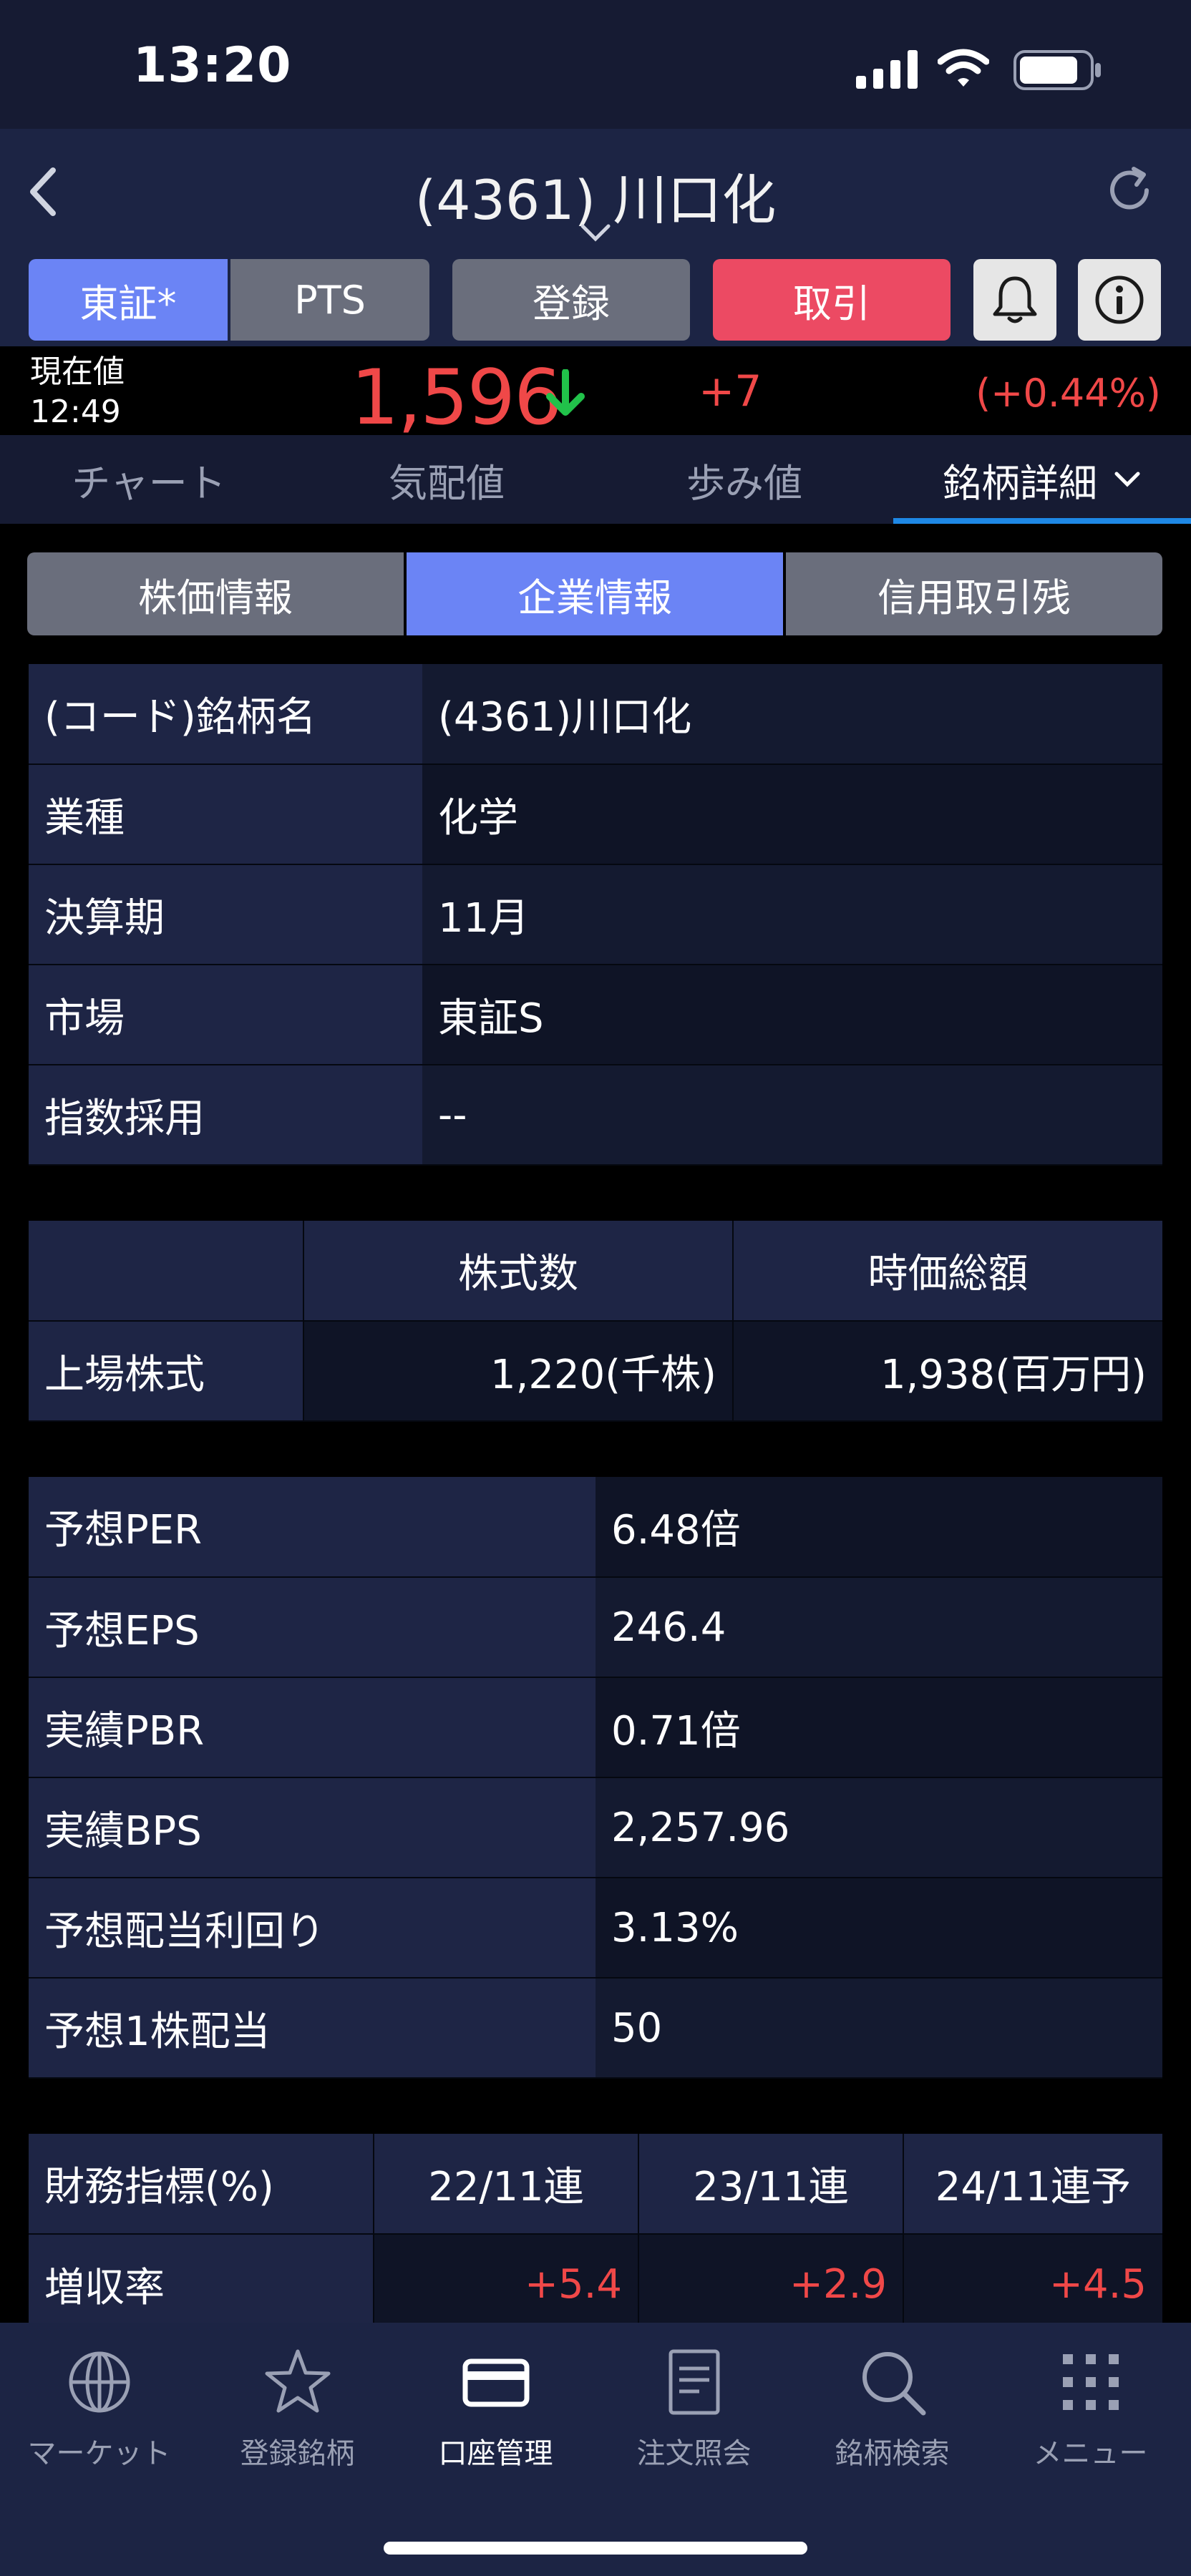  Describe the element at coordinates (694, 2382) in the screenshot. I see `document-icon` at that location.